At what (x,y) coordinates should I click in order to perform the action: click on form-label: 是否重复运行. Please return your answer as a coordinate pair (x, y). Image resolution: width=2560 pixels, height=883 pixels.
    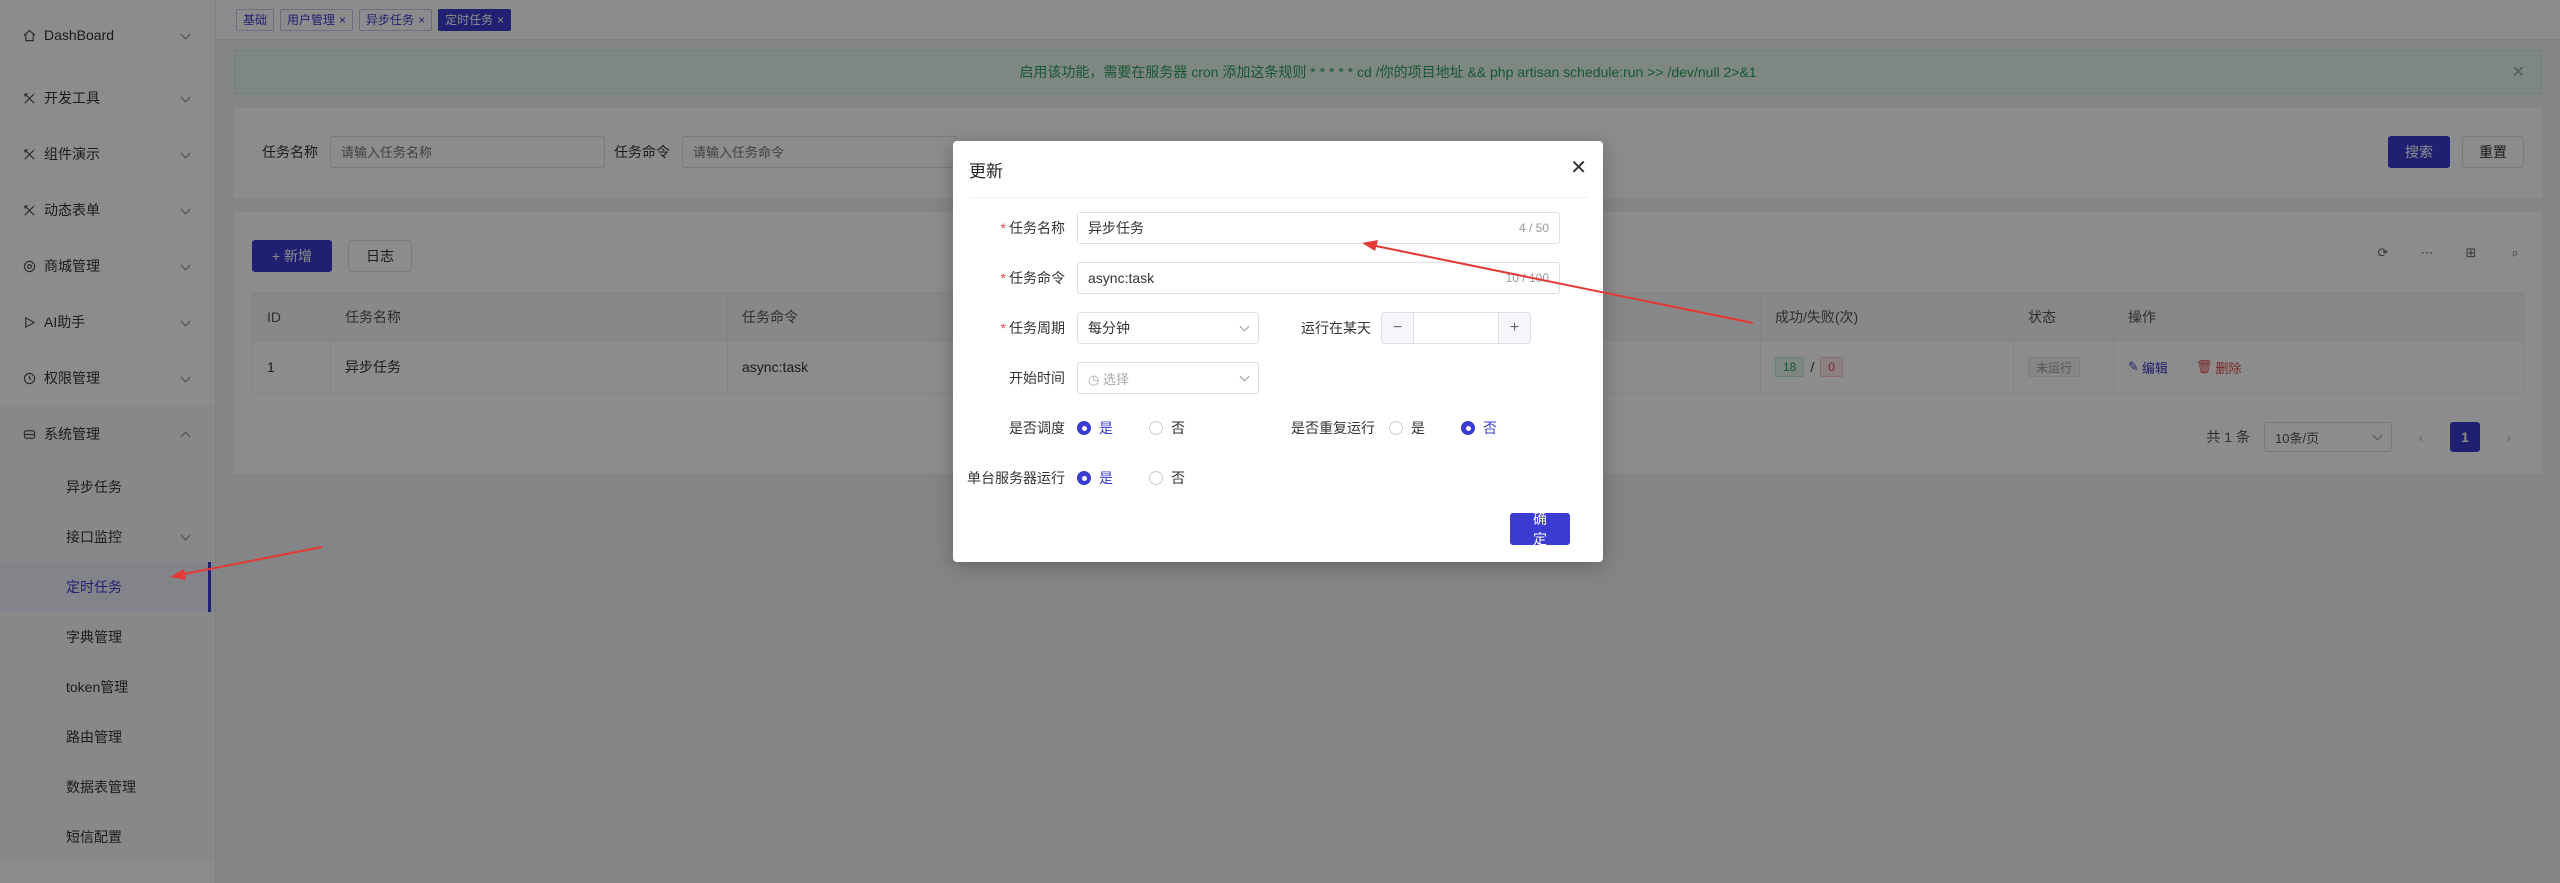
    Looking at the image, I should click on (1333, 428).